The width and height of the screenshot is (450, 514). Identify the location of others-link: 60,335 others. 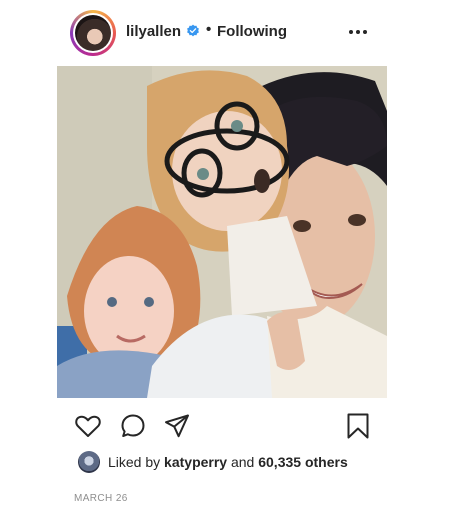
(303, 462).